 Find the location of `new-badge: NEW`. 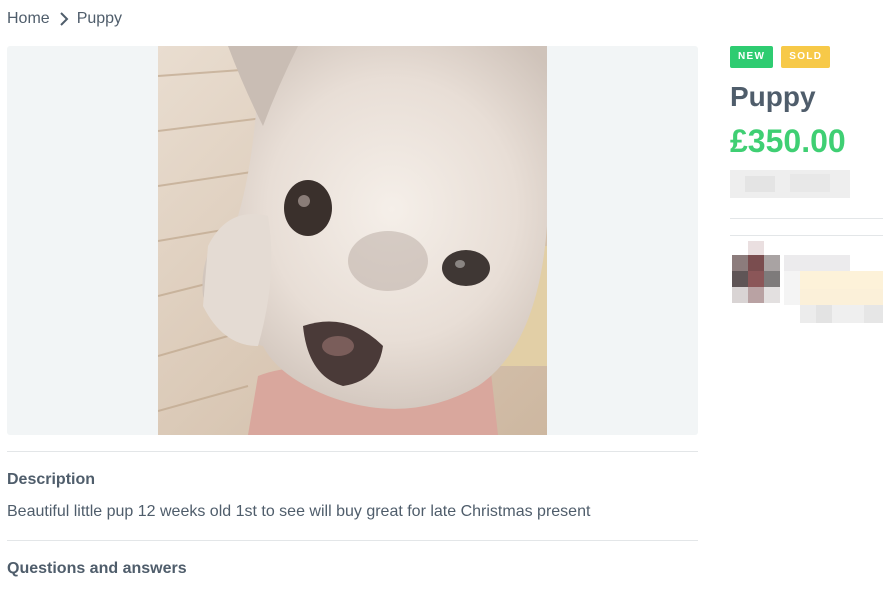

new-badge: NEW is located at coordinates (752, 57).